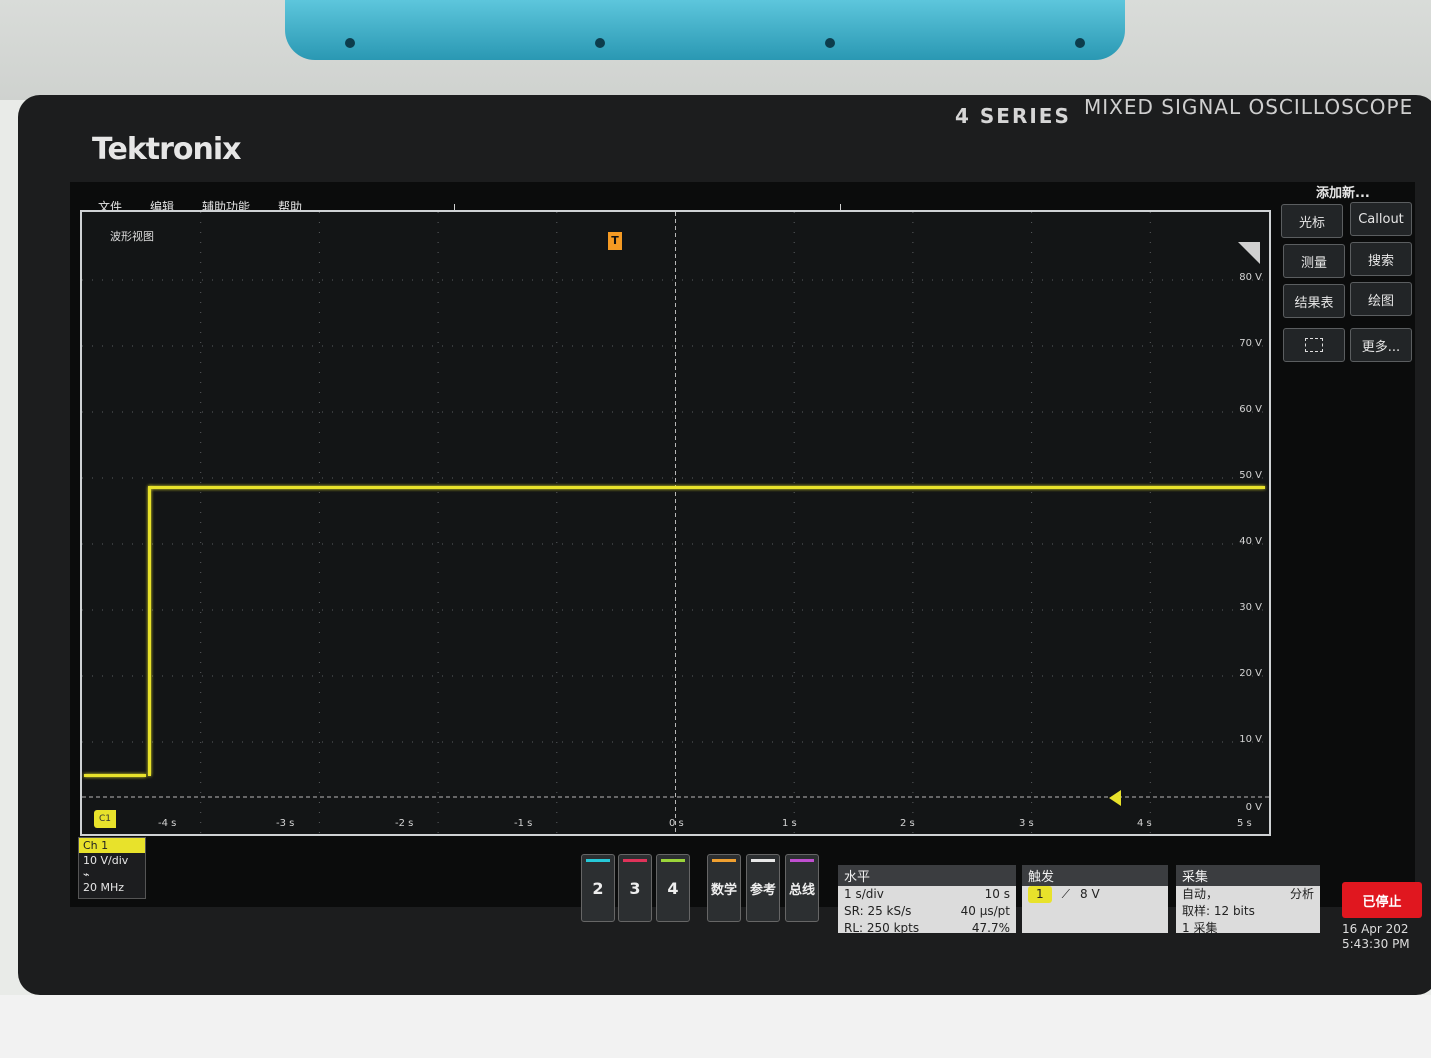 This screenshot has width=1431, height=1058. I want to click on date-time: 16 Apr 202 5:43:30 PM, so click(1382, 937).